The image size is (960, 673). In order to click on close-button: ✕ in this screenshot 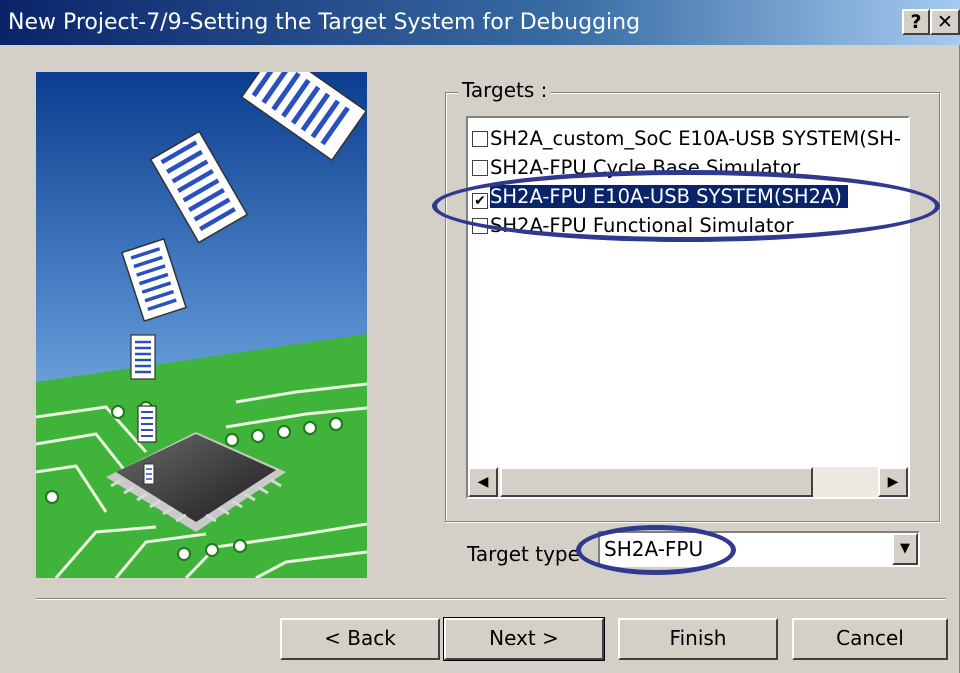, I will do `click(945, 22)`.